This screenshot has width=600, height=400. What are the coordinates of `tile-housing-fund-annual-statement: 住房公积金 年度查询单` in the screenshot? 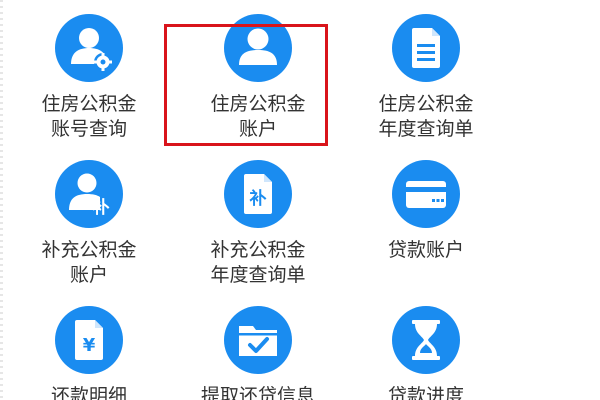 It's located at (426, 78).